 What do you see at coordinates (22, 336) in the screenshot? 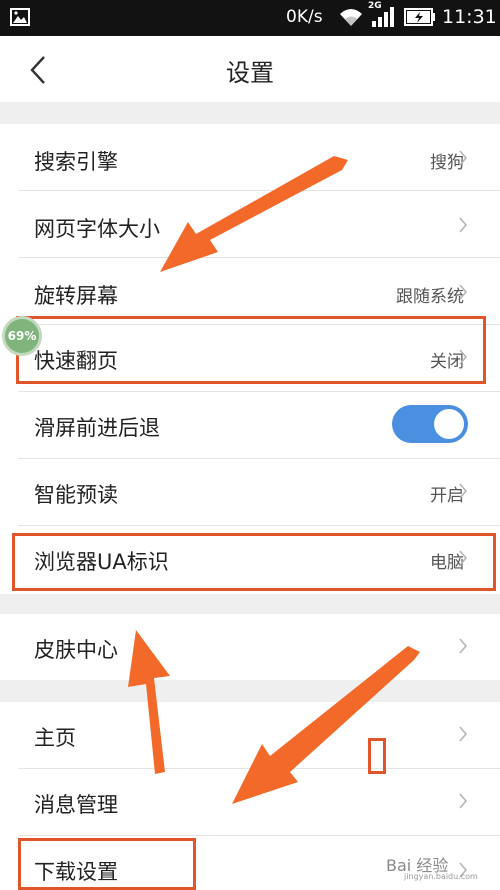
I see `progress-badge: 69%` at bounding box center [22, 336].